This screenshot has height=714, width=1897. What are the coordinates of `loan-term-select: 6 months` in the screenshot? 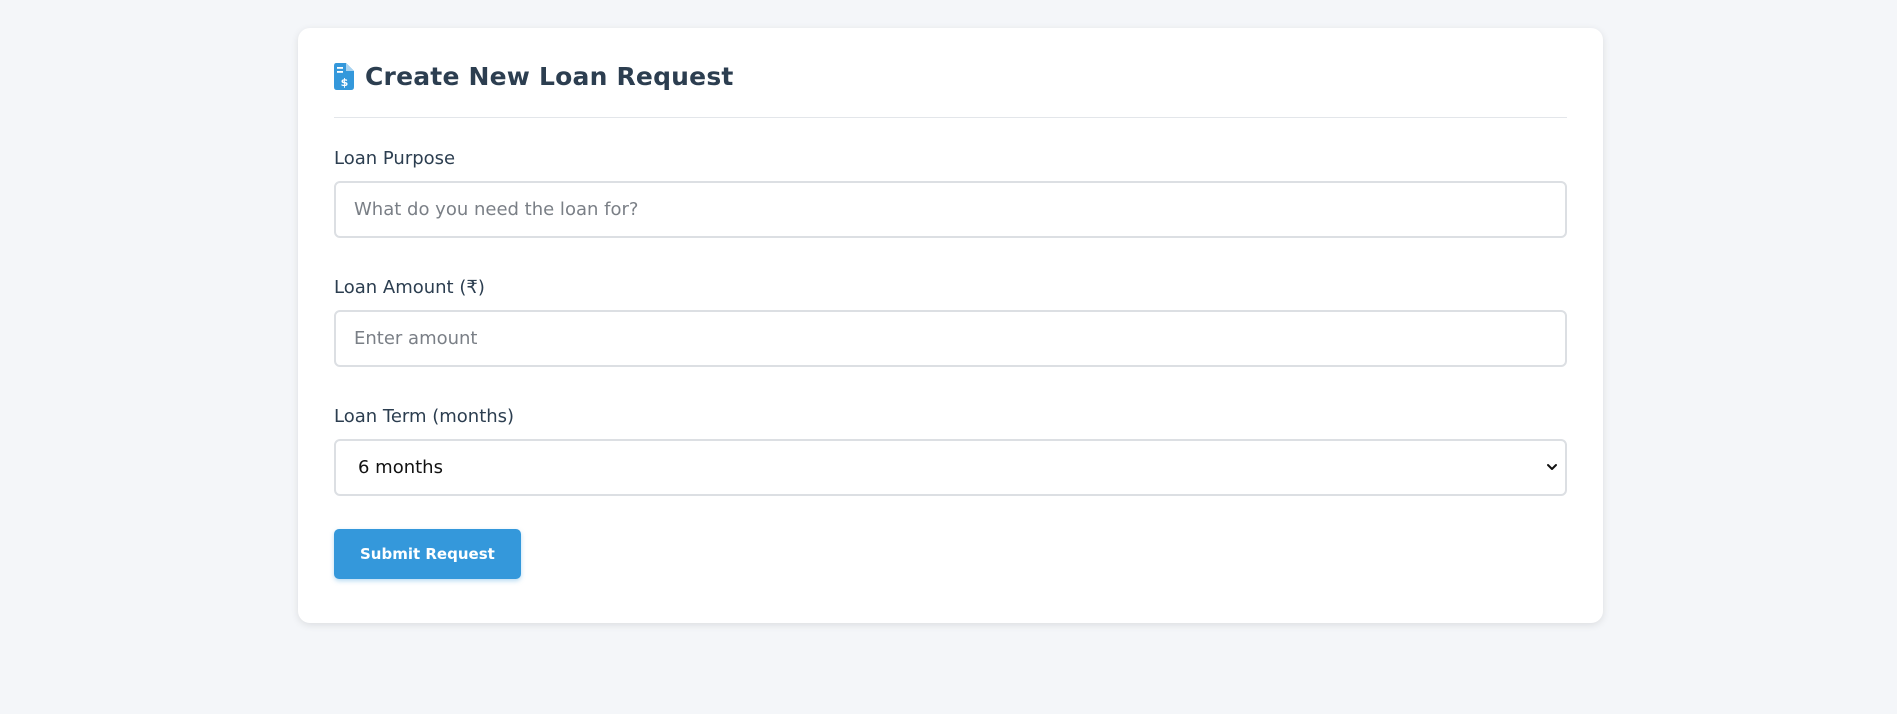 It's located at (950, 467).